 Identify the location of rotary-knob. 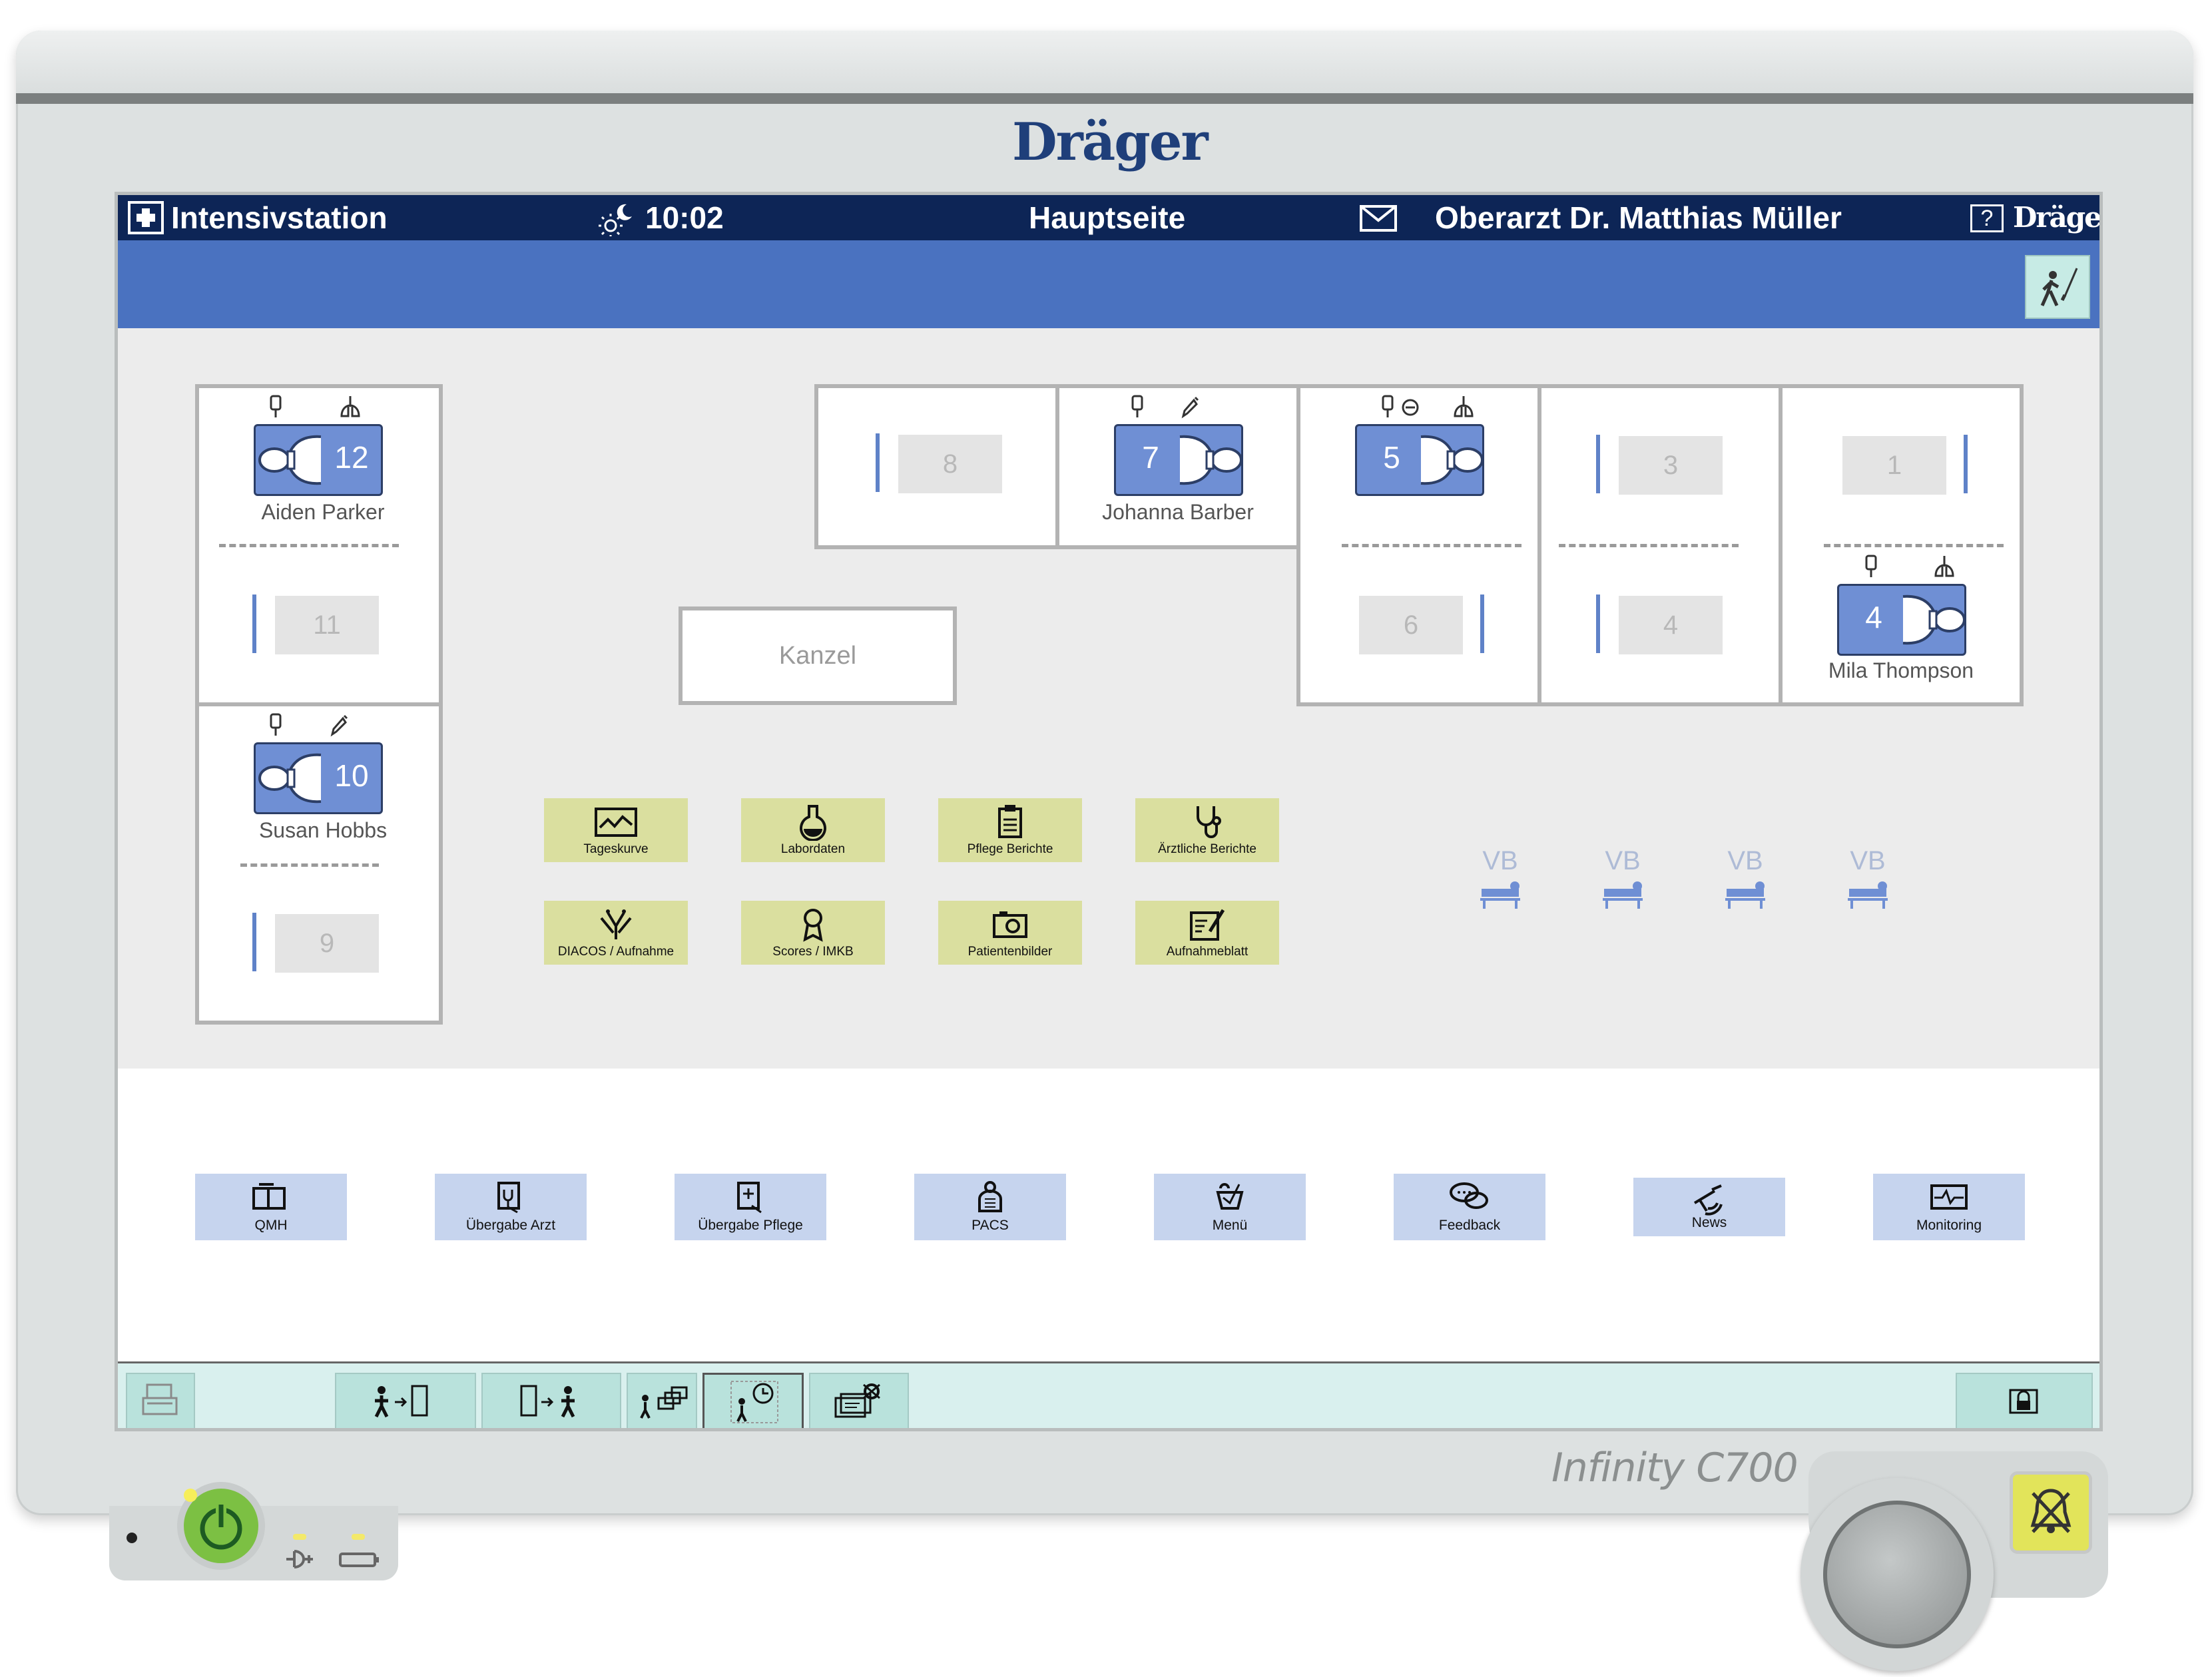
(1897, 1574).